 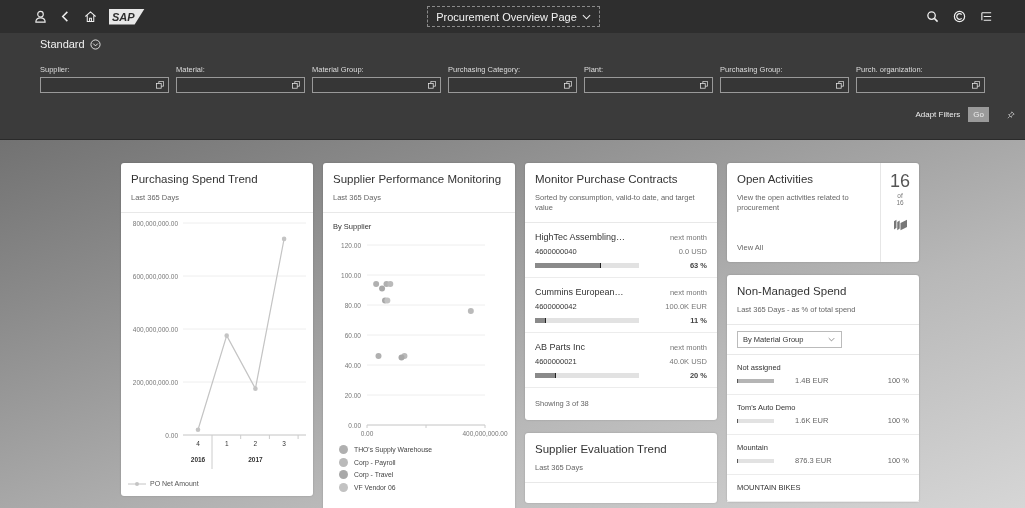 I want to click on activity-count: 16, so click(x=900, y=181).